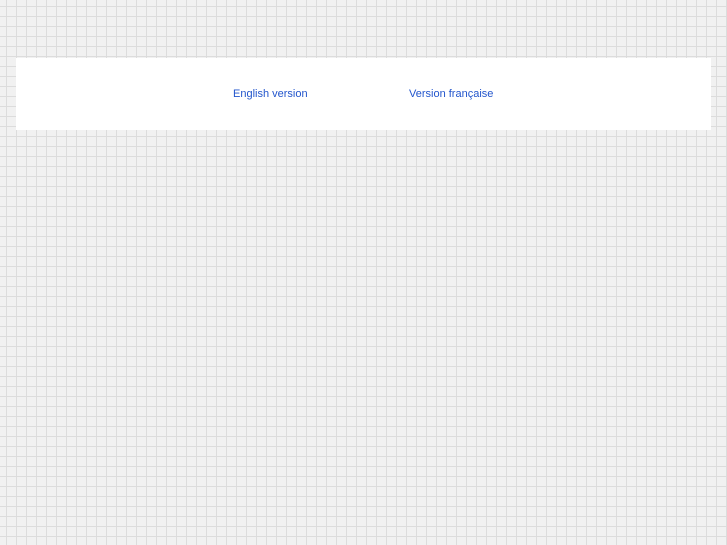 The height and width of the screenshot is (545, 727). I want to click on english-version-link: English version, so click(270, 94).